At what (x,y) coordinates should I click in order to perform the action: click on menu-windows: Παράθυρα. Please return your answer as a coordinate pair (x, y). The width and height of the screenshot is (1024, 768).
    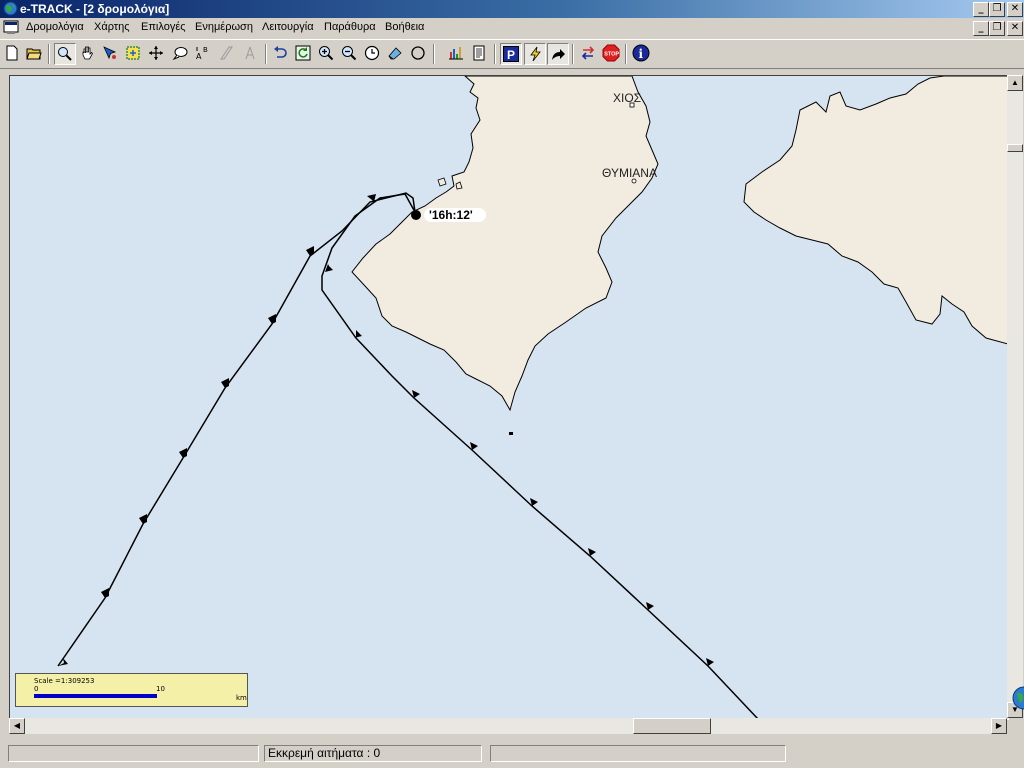
    Looking at the image, I should click on (350, 27).